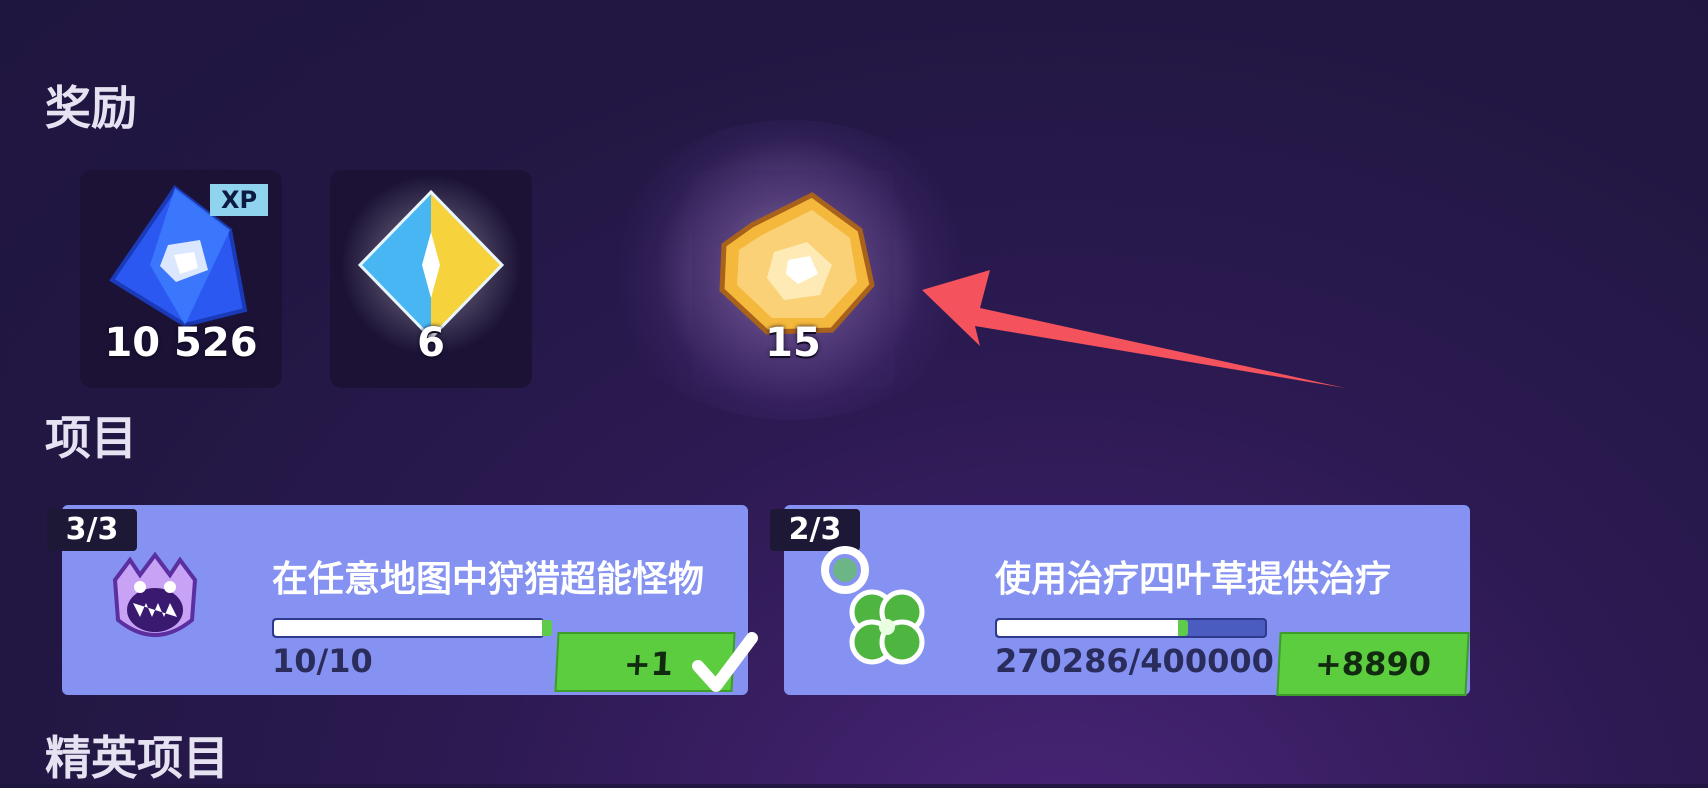 The height and width of the screenshot is (788, 1708). I want to click on reward-coin-value: 15, so click(793, 343).